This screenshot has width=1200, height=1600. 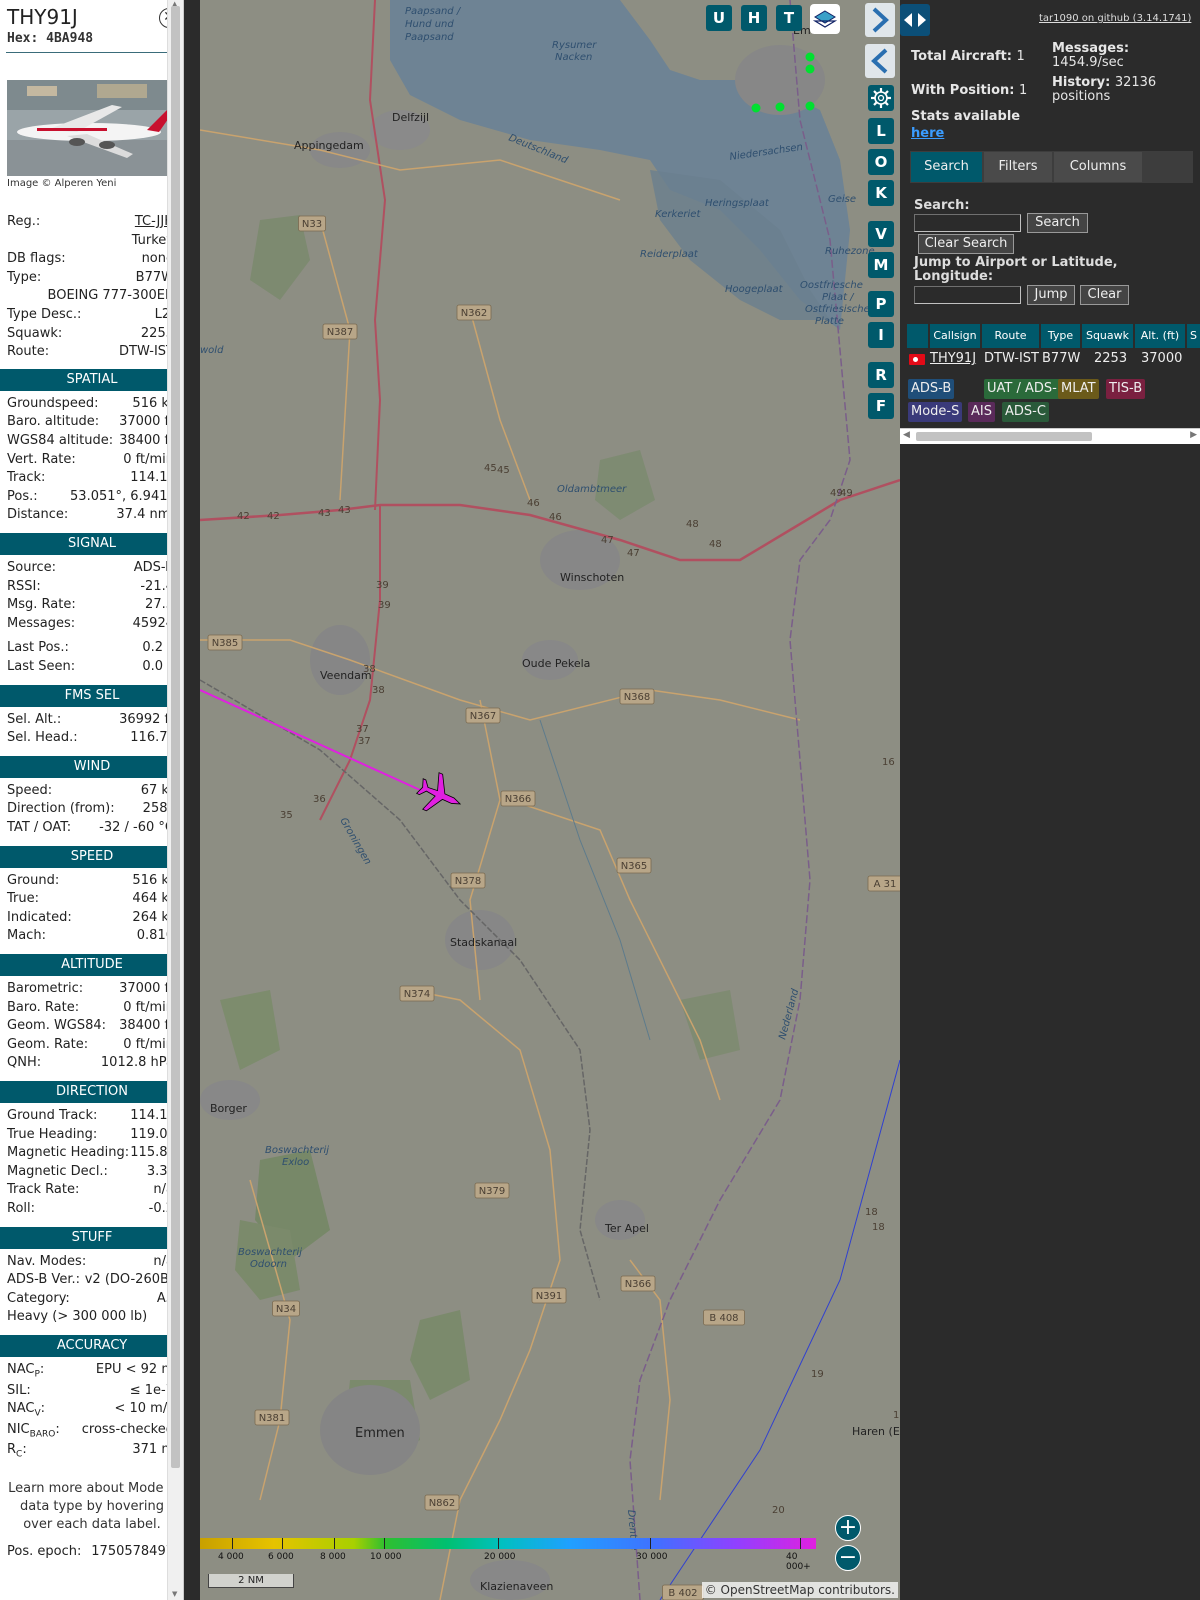 I want to click on info-label: Distance:, so click(x=37, y=514).